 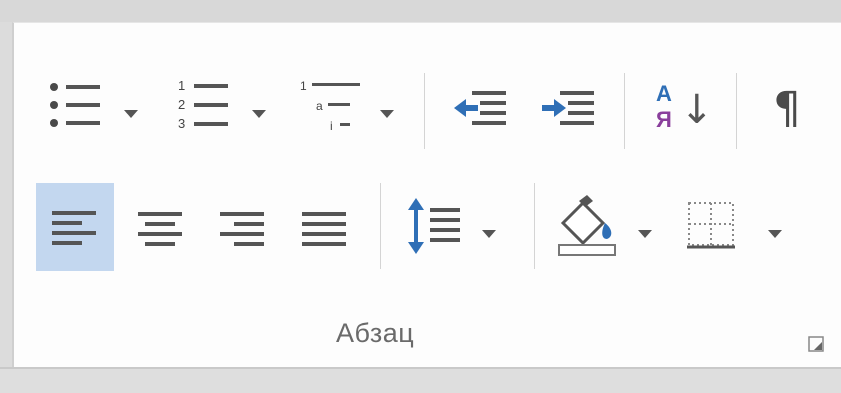 I want to click on numbering-dropdown-arrow, so click(x=259, y=114).